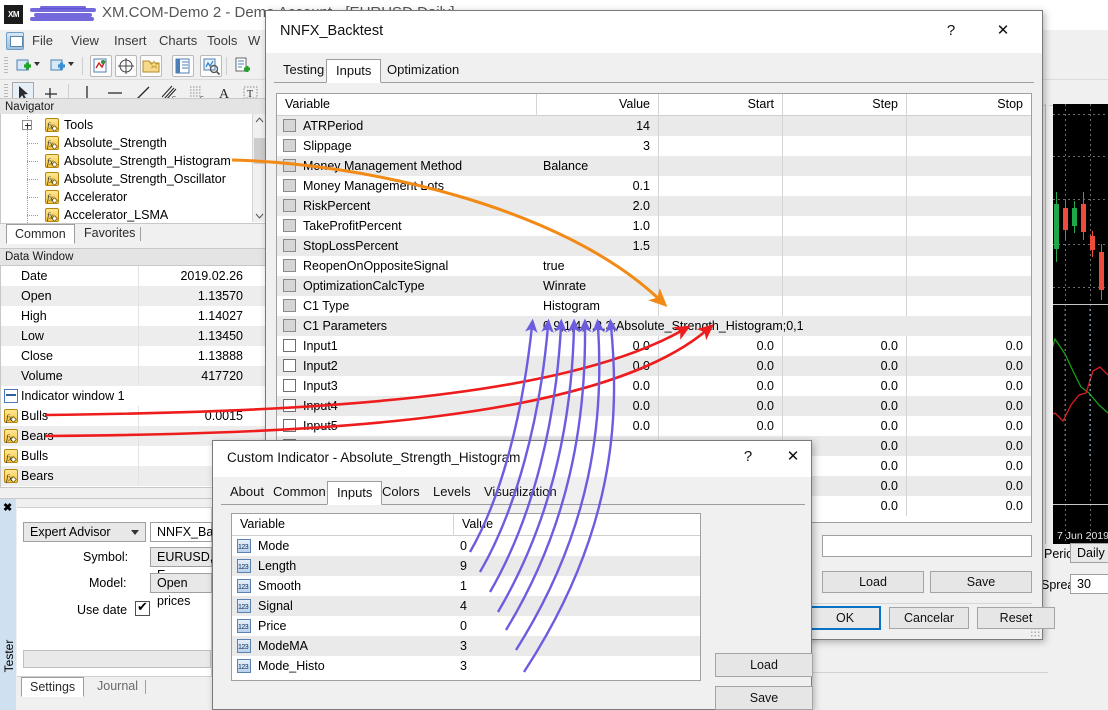 The width and height of the screenshot is (1108, 710). What do you see at coordinates (654, 226) in the screenshot?
I see `table-row: TakeProfitPercent 1.0` at bounding box center [654, 226].